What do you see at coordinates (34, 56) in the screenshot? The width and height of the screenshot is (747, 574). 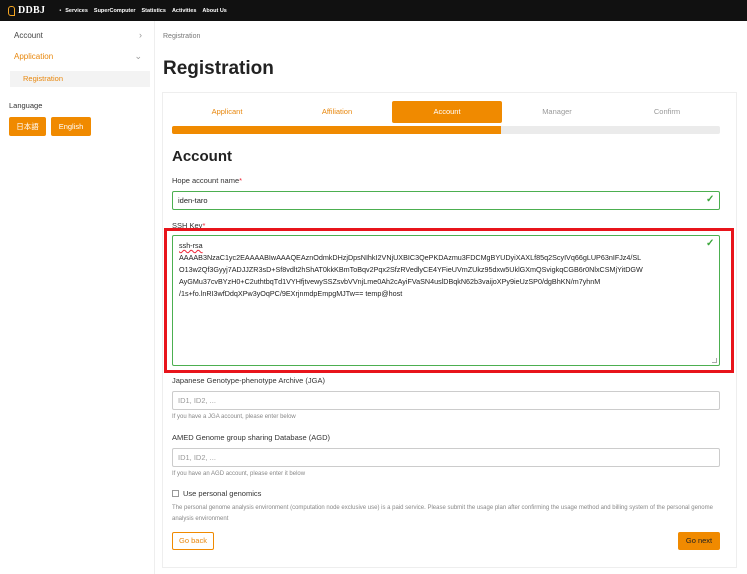 I see `sidebar-item-label: Application` at bounding box center [34, 56].